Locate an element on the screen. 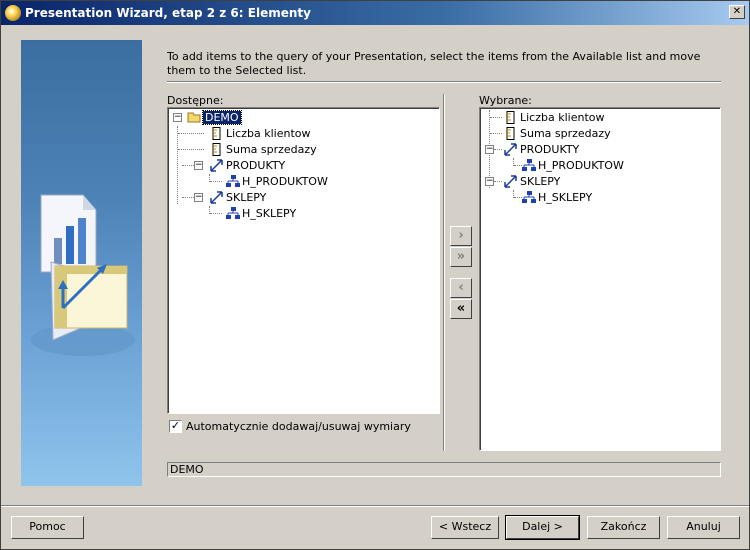 The height and width of the screenshot is (550, 750). wizard-banner is located at coordinates (81, 263).